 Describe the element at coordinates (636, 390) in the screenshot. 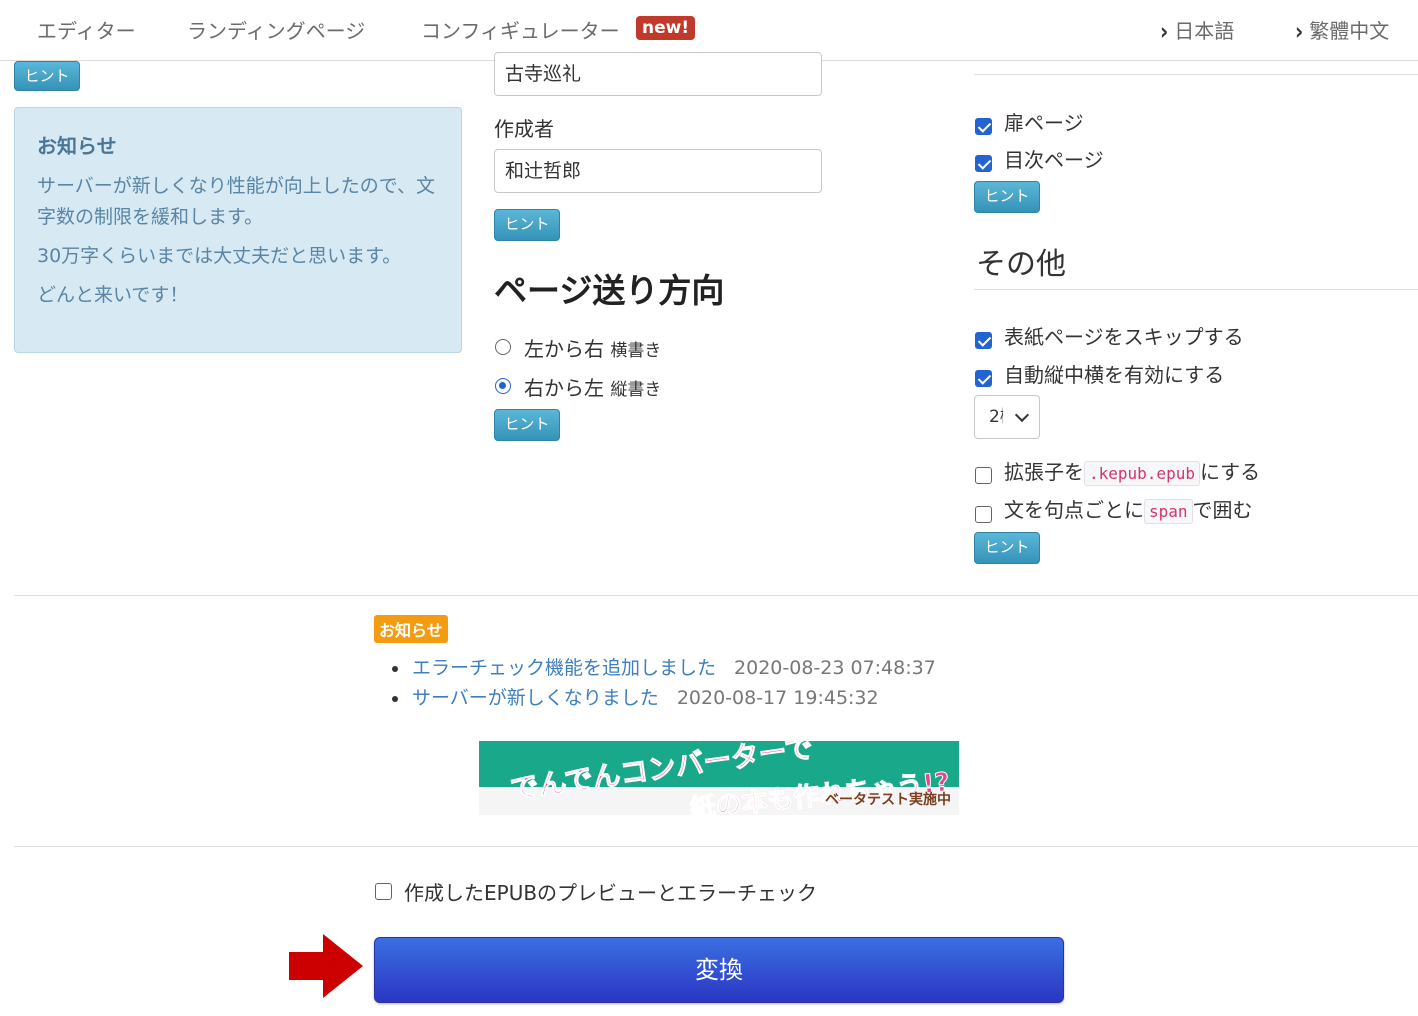

I see `rtl-sub: 縦書き` at that location.